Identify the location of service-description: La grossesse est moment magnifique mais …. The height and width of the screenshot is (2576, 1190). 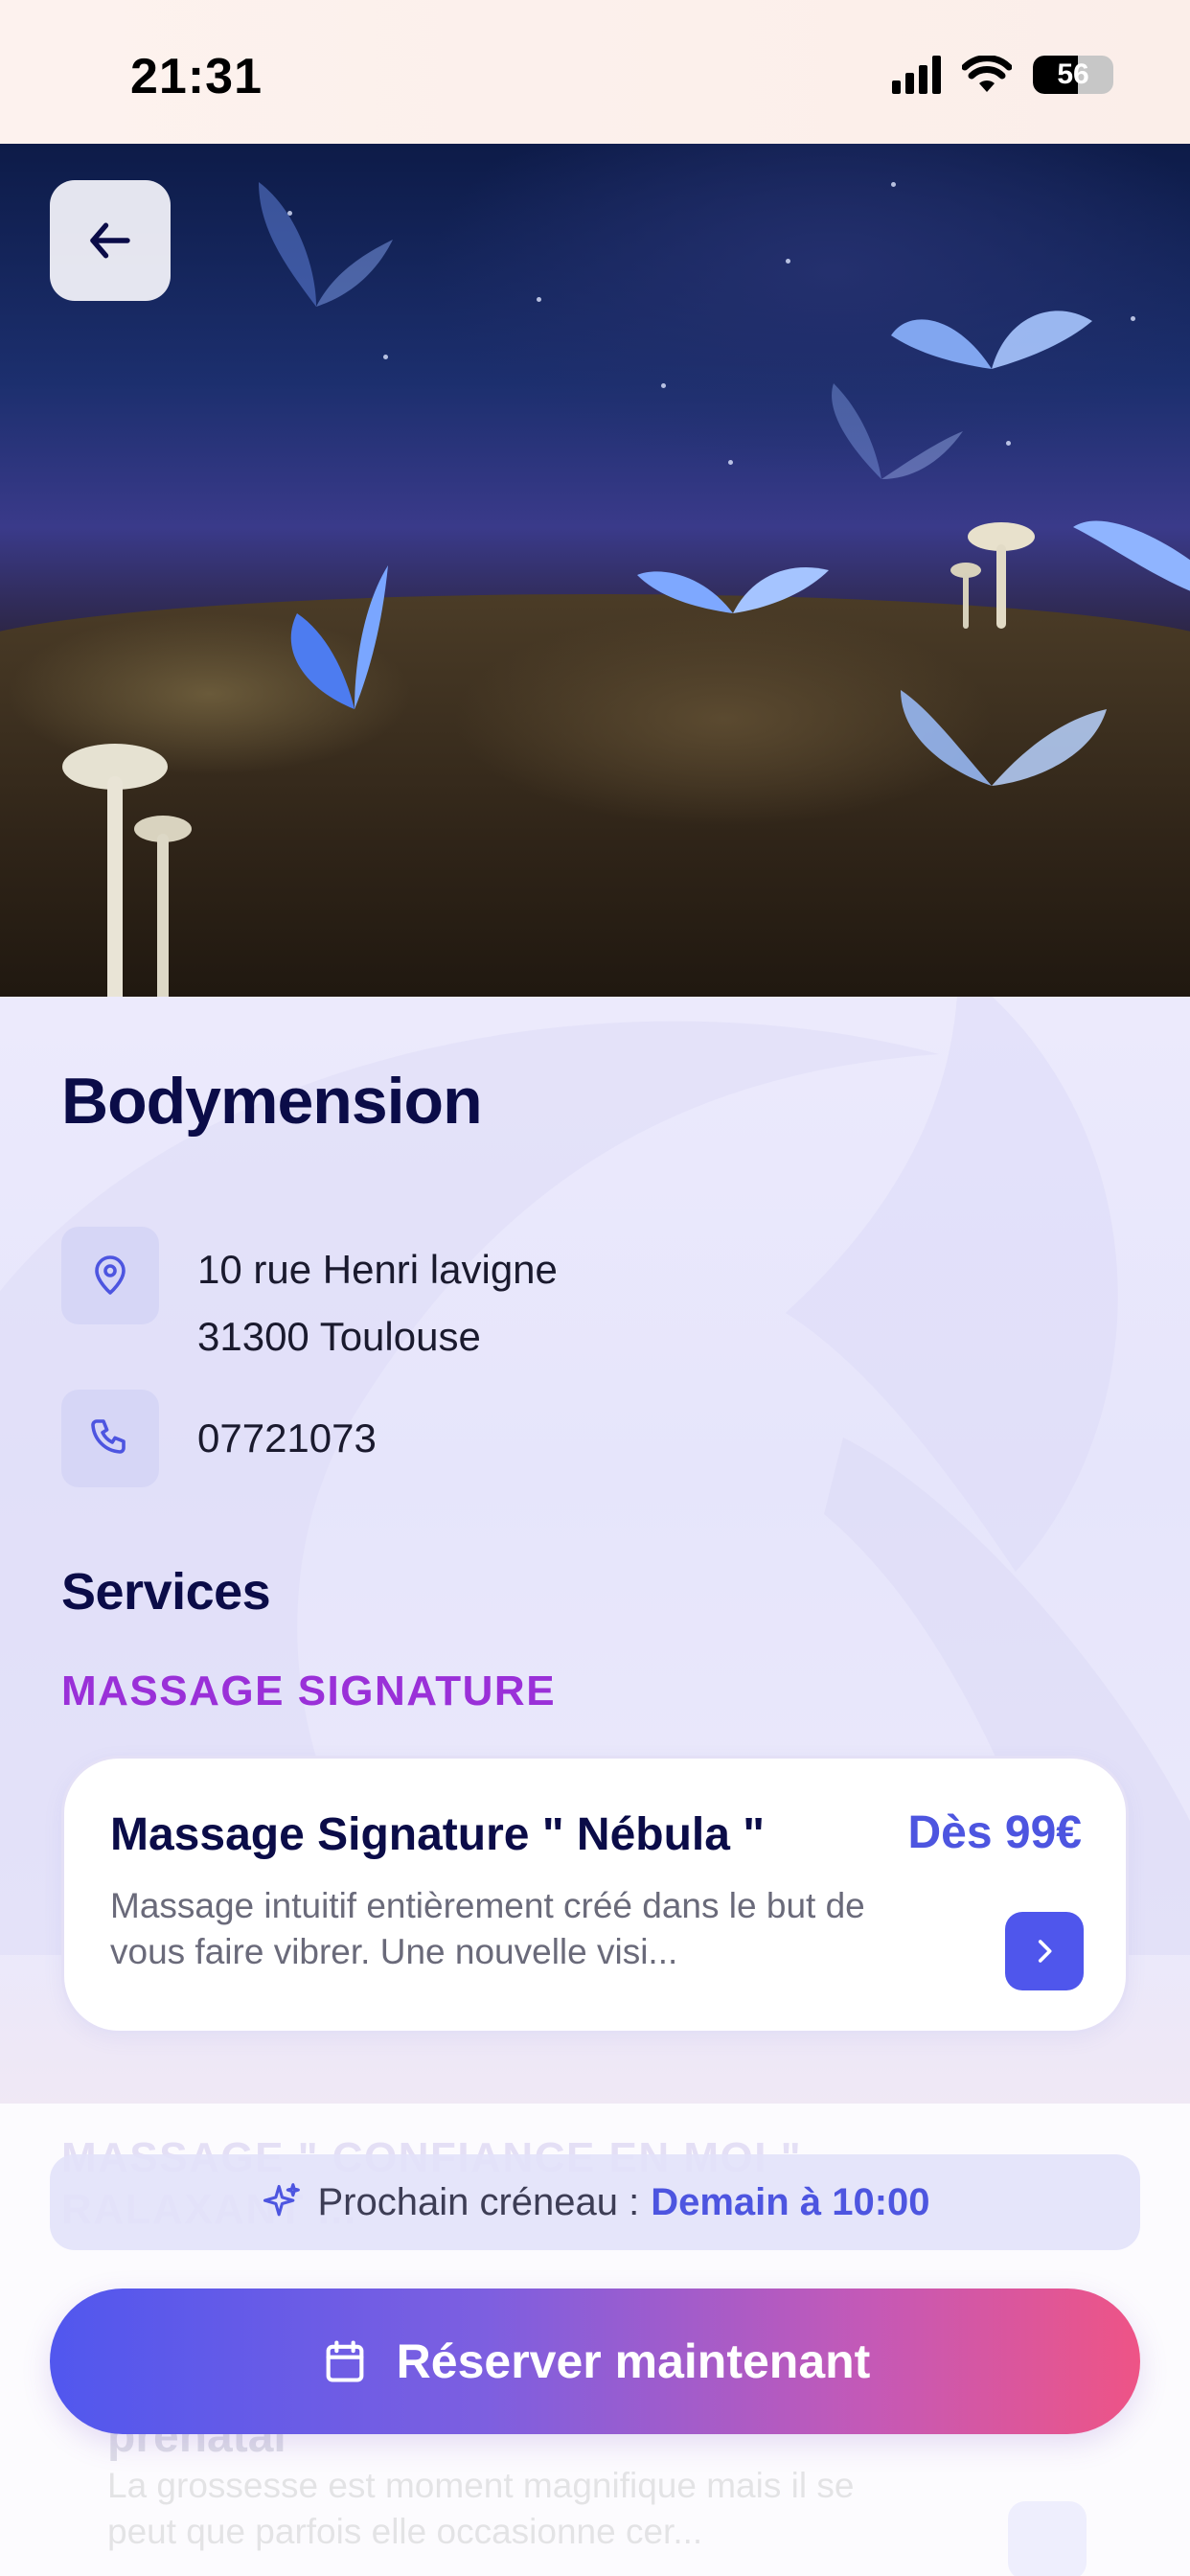
(481, 2509).